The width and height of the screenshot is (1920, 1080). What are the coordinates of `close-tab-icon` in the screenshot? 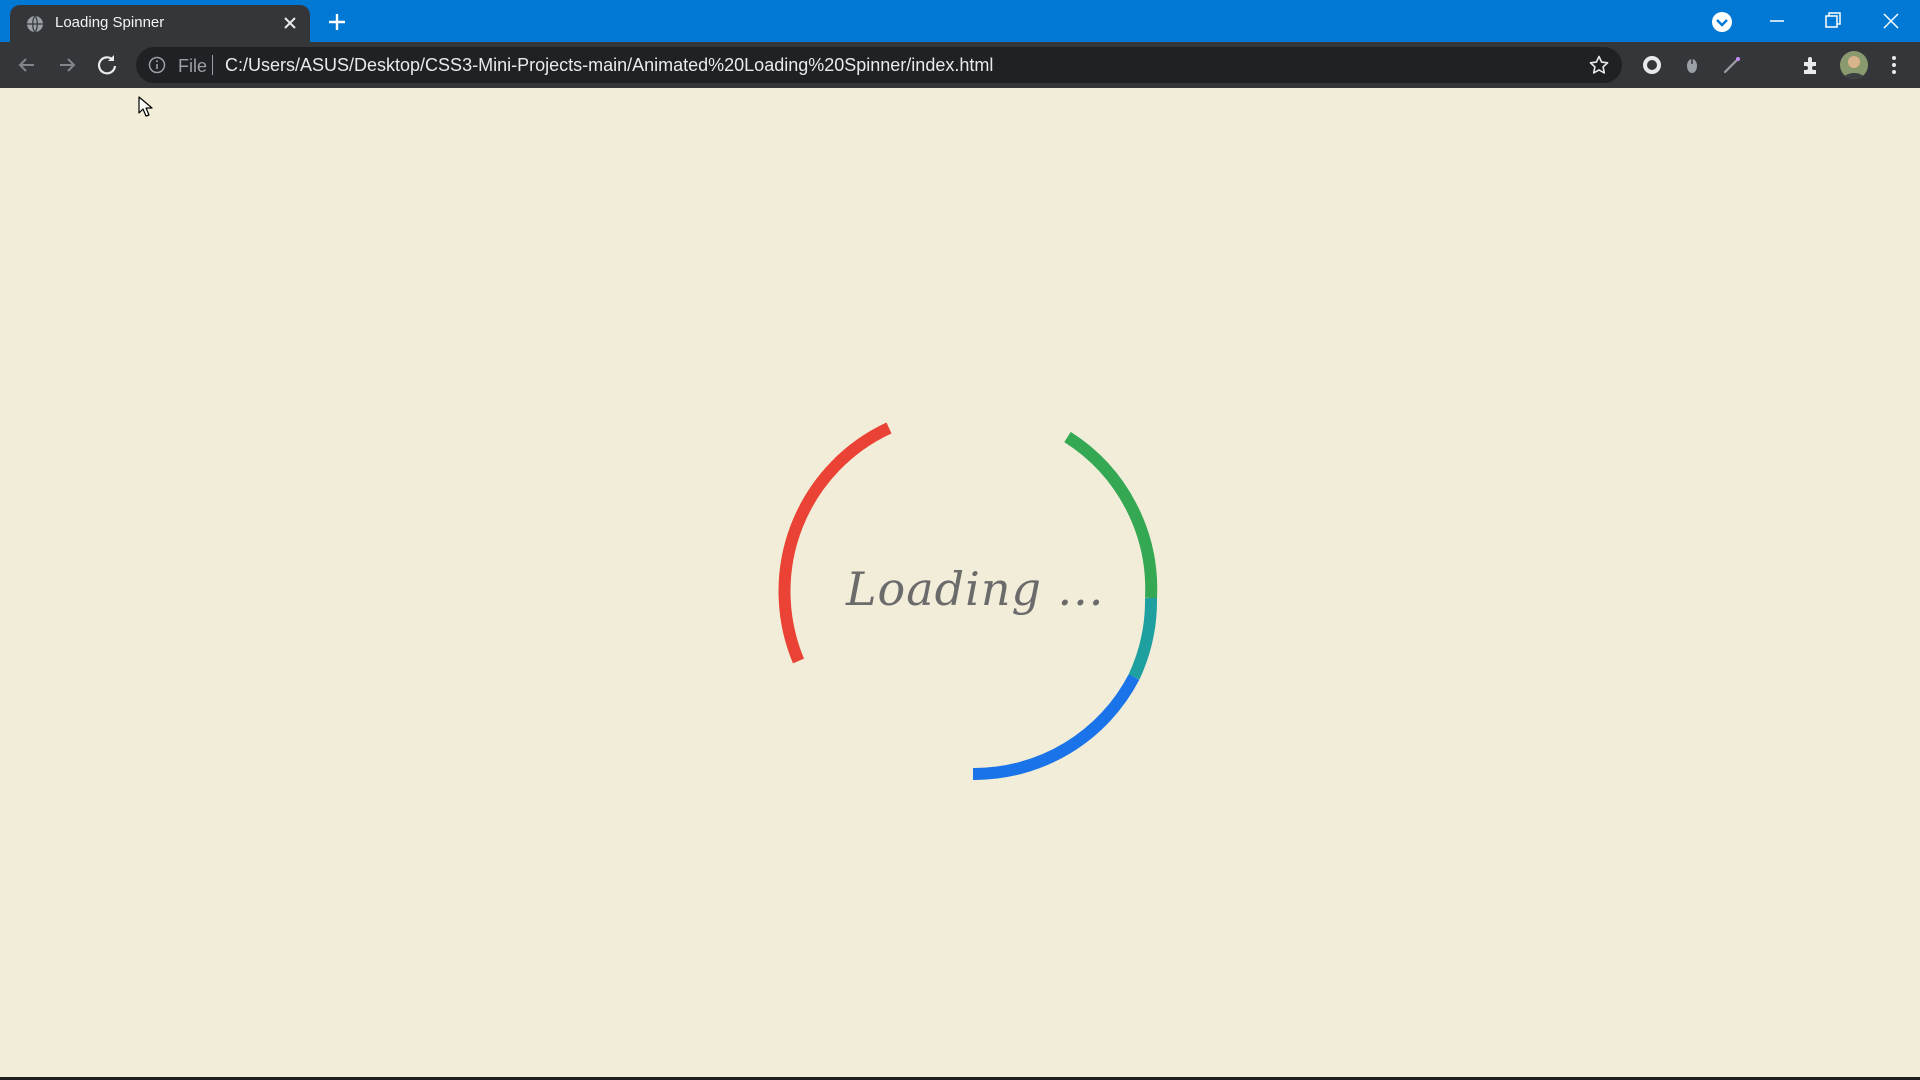 It's located at (290, 23).